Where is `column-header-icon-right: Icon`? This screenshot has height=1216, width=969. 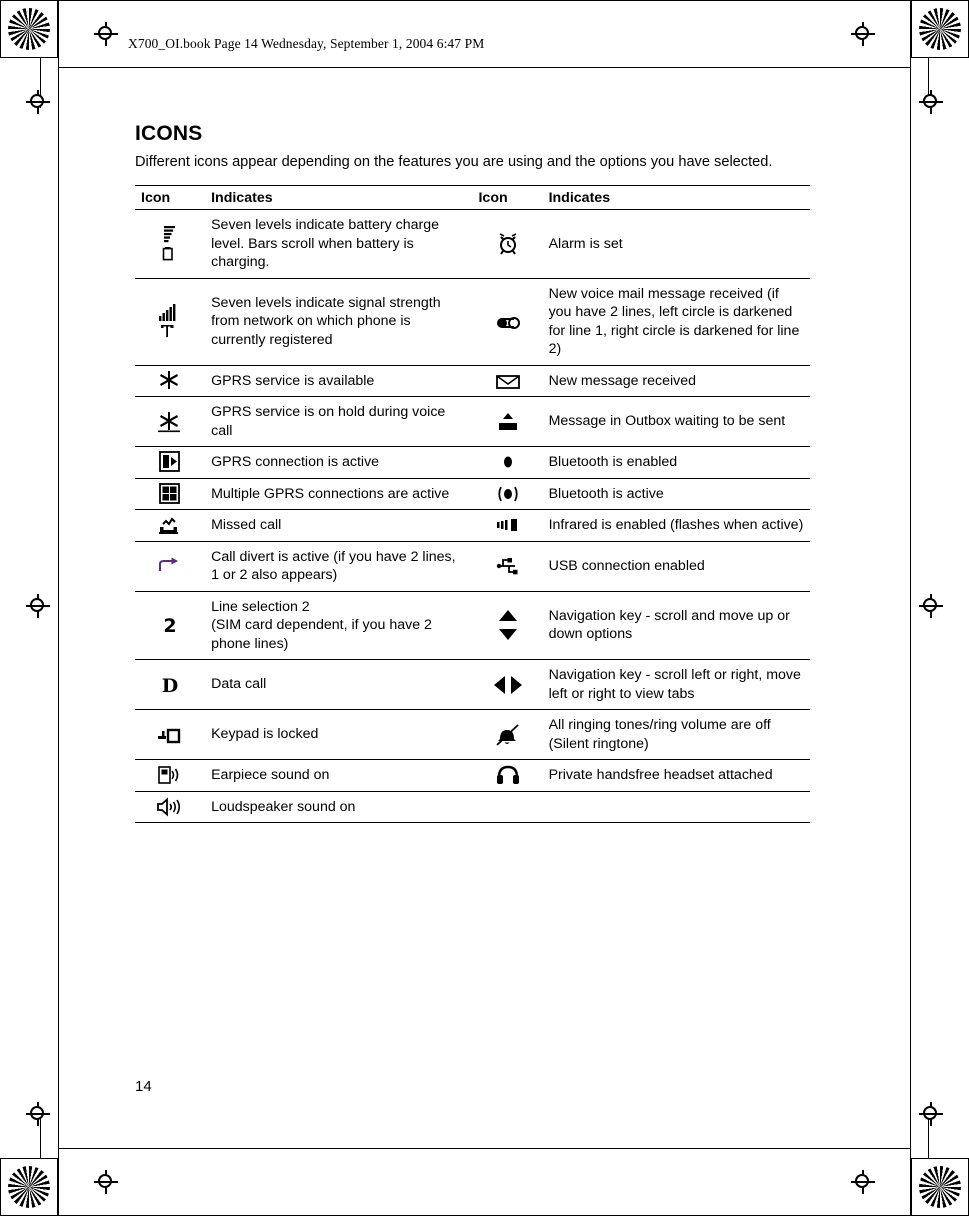
column-header-icon-right: Icon is located at coordinates (507, 197).